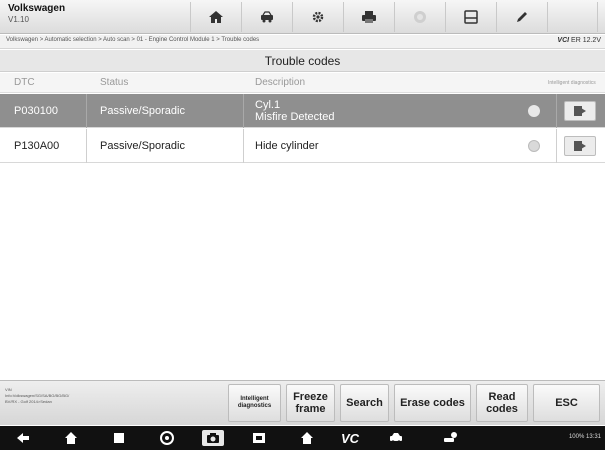 The image size is (605, 450). I want to click on freeze-frame-button: Freeze frame, so click(310, 403).